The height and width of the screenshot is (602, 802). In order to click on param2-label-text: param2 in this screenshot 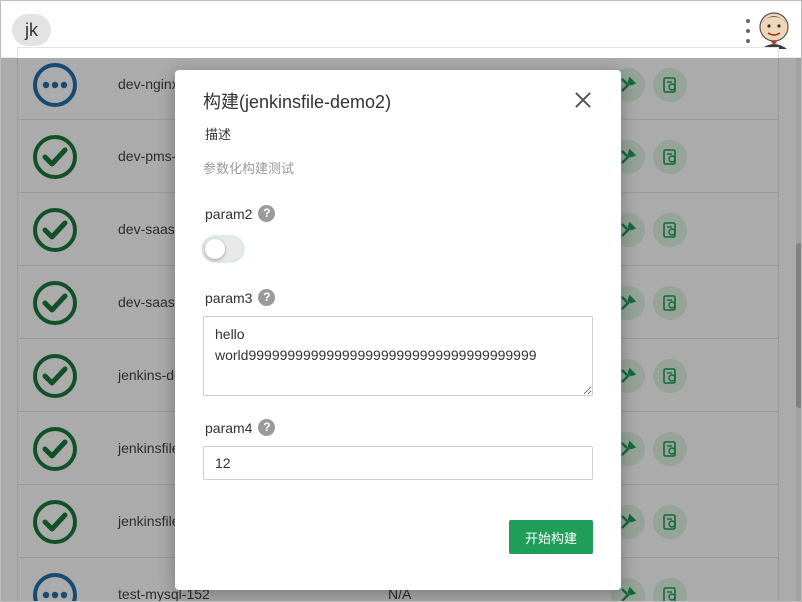, I will do `click(229, 213)`.